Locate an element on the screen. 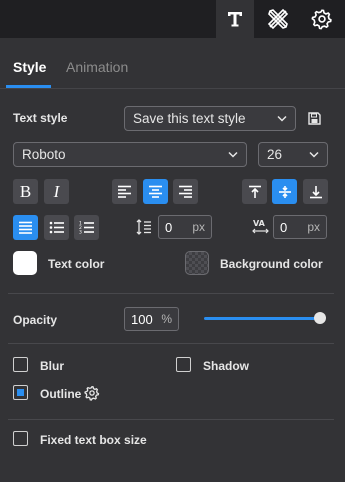 Image resolution: width=345 pixels, height=482 pixels. text-tool-button is located at coordinates (235, 19).